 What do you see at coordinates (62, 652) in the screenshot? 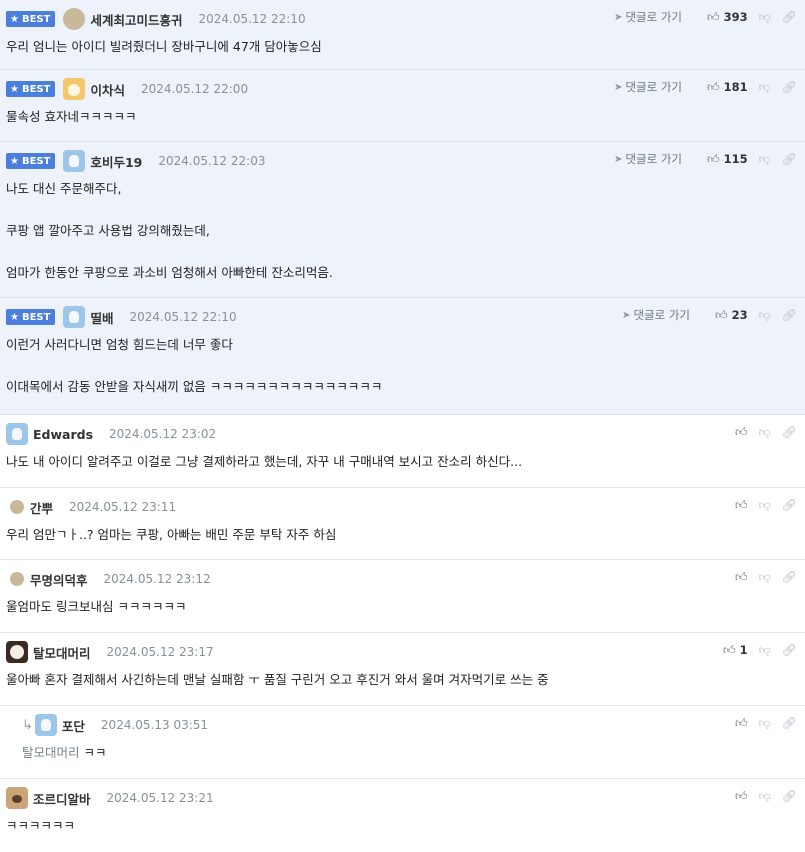
I see `nickname: 탈모대머리` at bounding box center [62, 652].